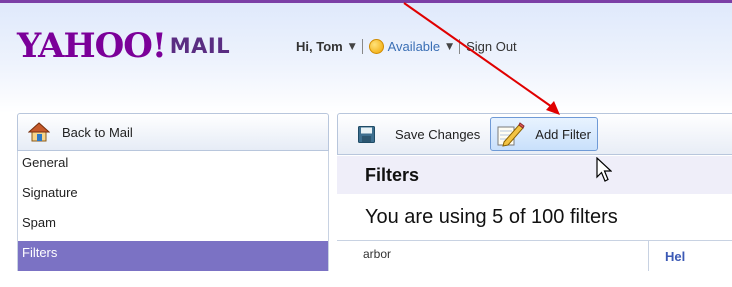 The image size is (732, 287). I want to click on logo-mail-text: MAIL, so click(200, 46).